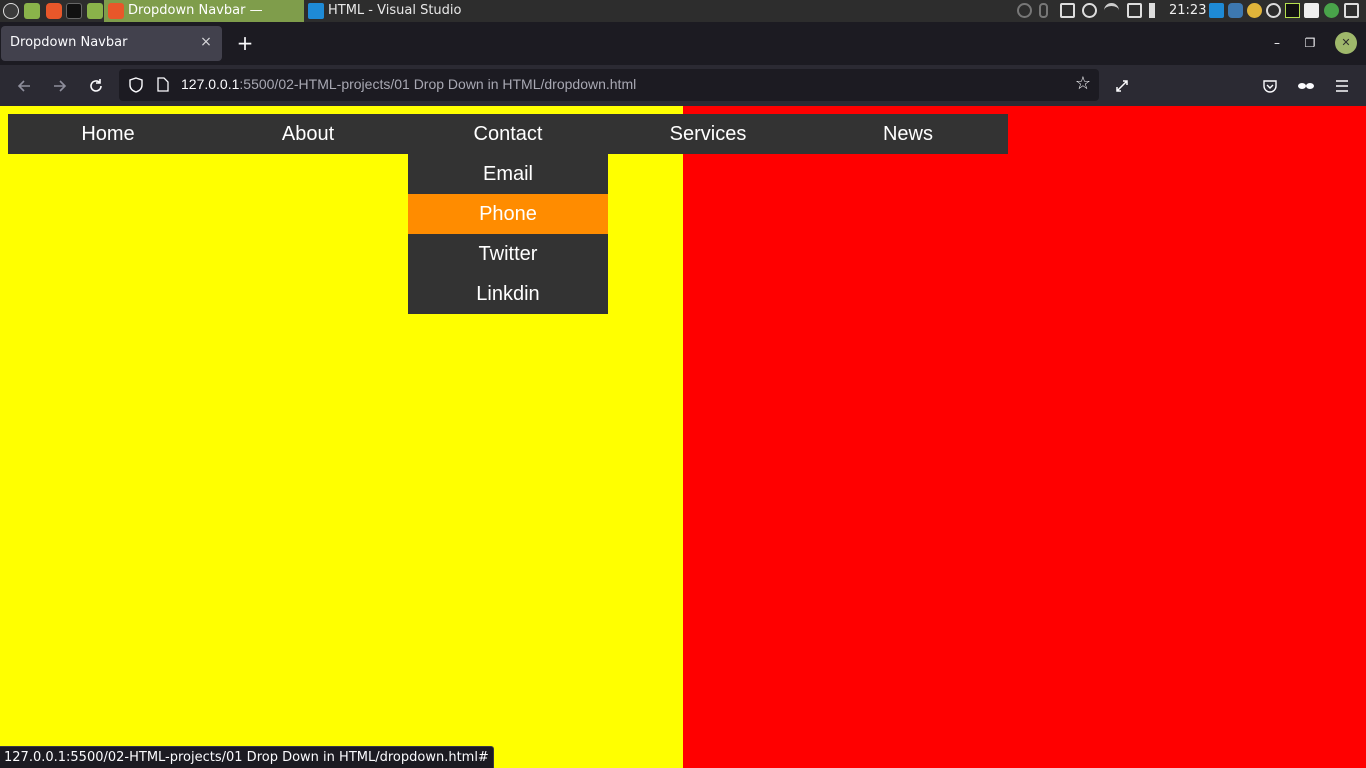 The image size is (1366, 768). What do you see at coordinates (683, 43) in the screenshot?
I see `browser-tab-strip: Dropdown Navbar × + – ❐ ✕` at bounding box center [683, 43].